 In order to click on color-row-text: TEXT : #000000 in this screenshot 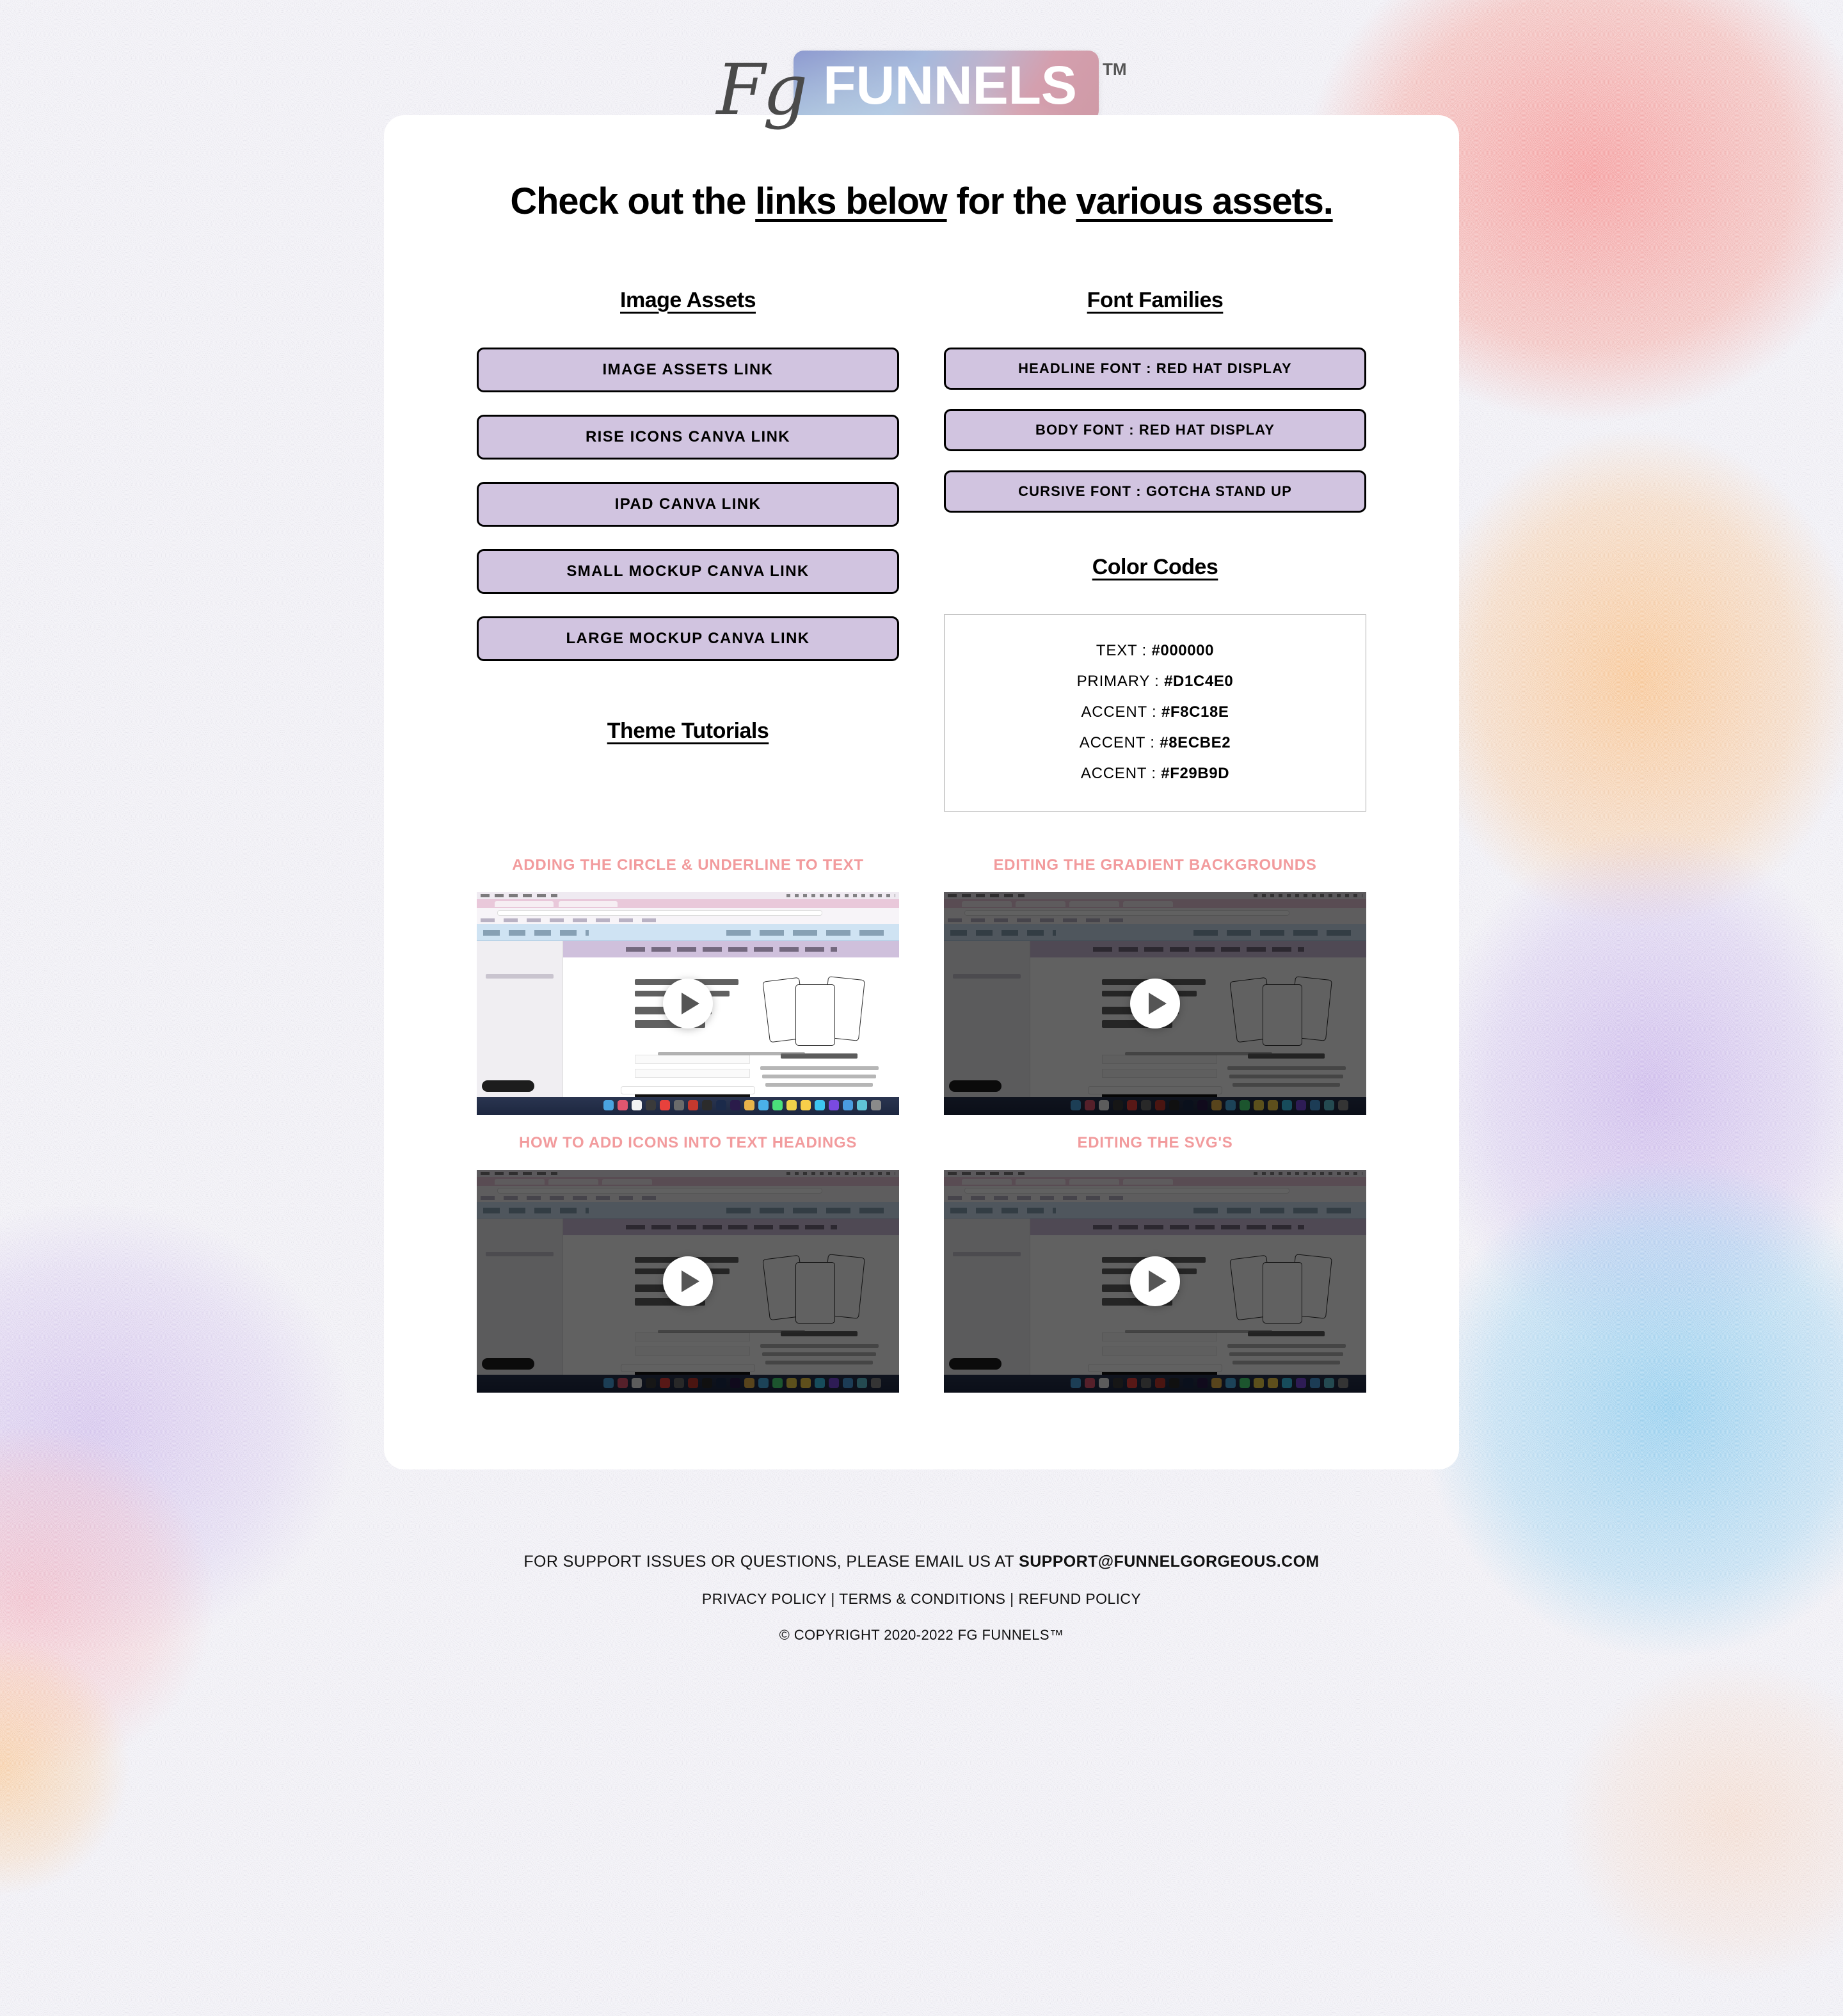, I will do `click(1155, 651)`.